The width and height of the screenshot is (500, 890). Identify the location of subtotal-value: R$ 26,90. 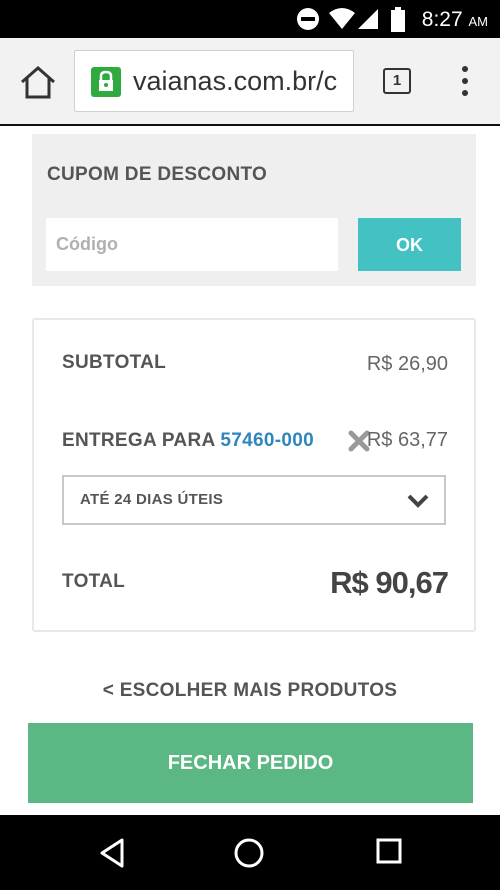
(407, 364).